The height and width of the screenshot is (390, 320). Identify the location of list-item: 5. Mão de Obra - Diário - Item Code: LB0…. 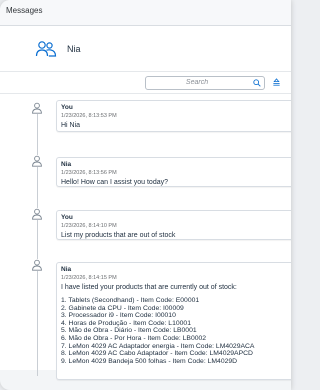
(129, 331).